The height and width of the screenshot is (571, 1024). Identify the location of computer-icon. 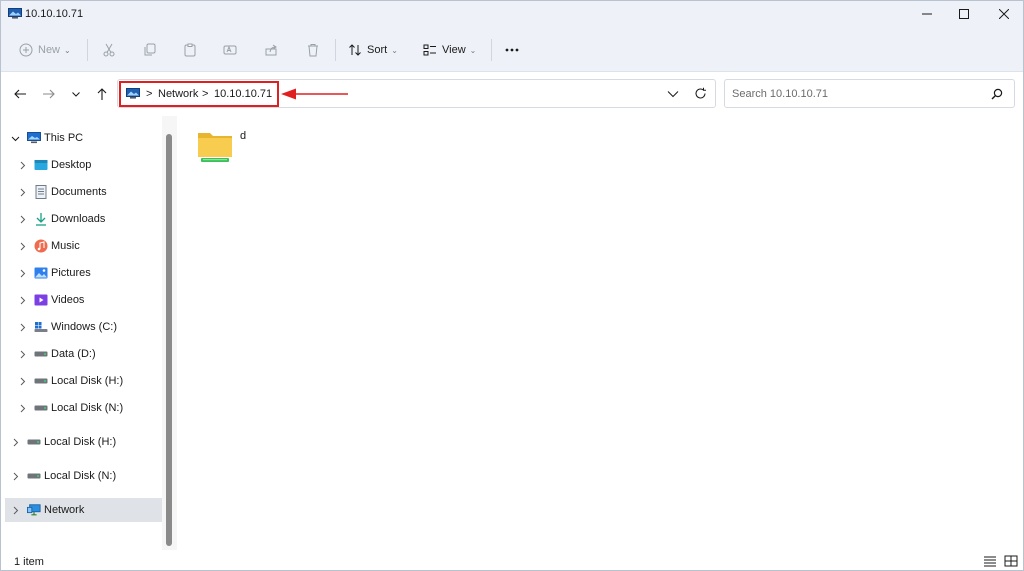
(34, 138).